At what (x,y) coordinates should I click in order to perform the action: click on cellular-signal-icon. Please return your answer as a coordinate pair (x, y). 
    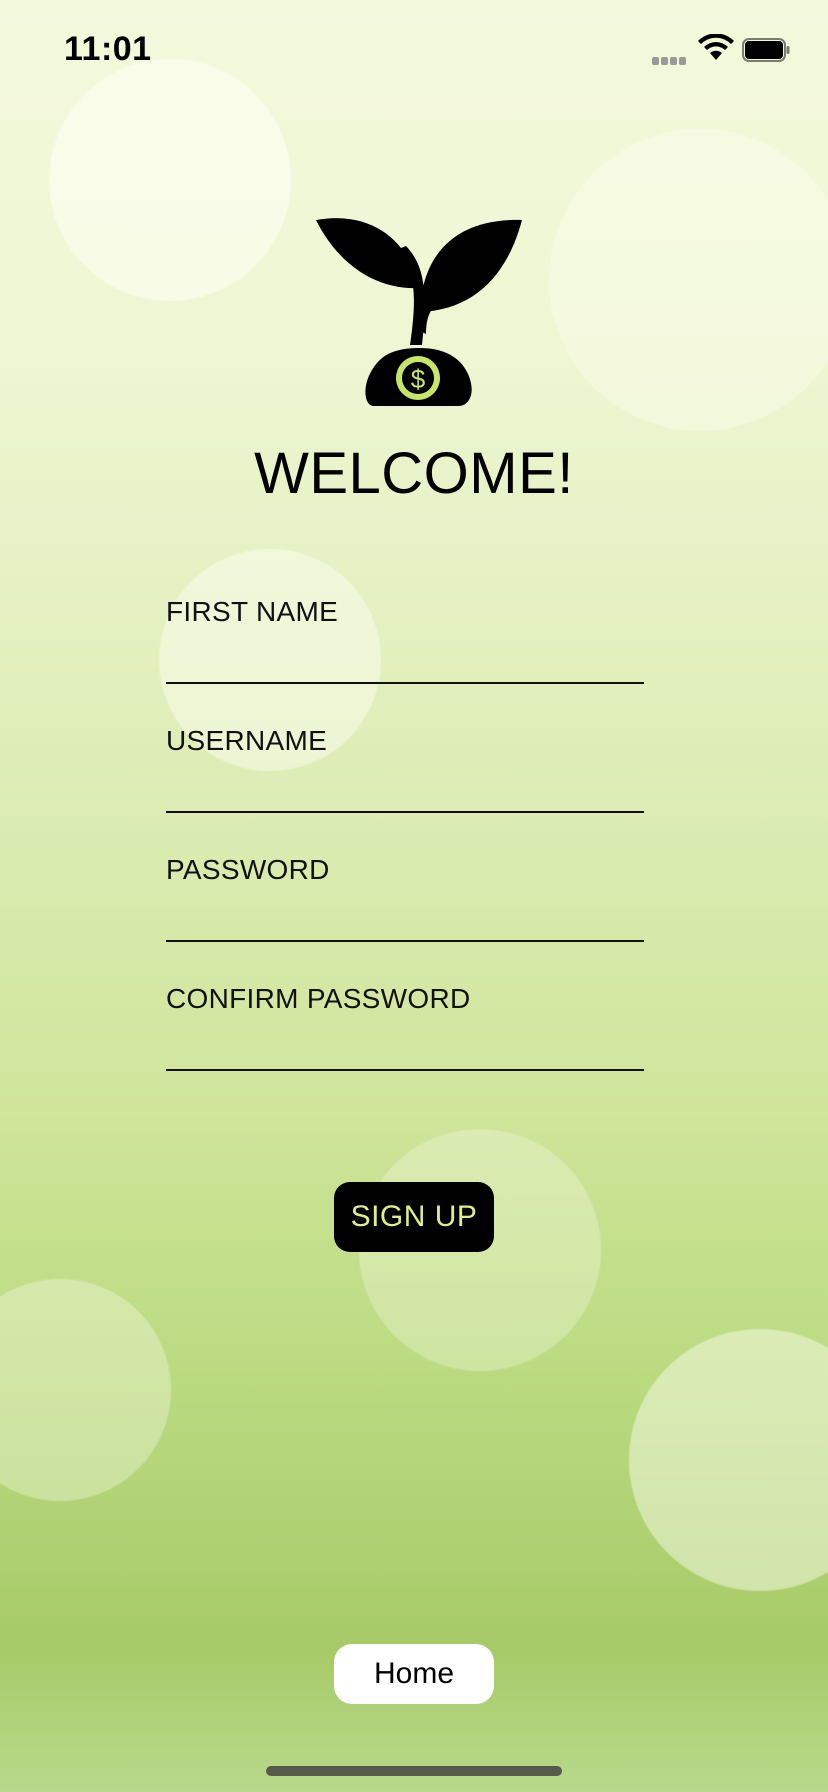
    Looking at the image, I should click on (670, 61).